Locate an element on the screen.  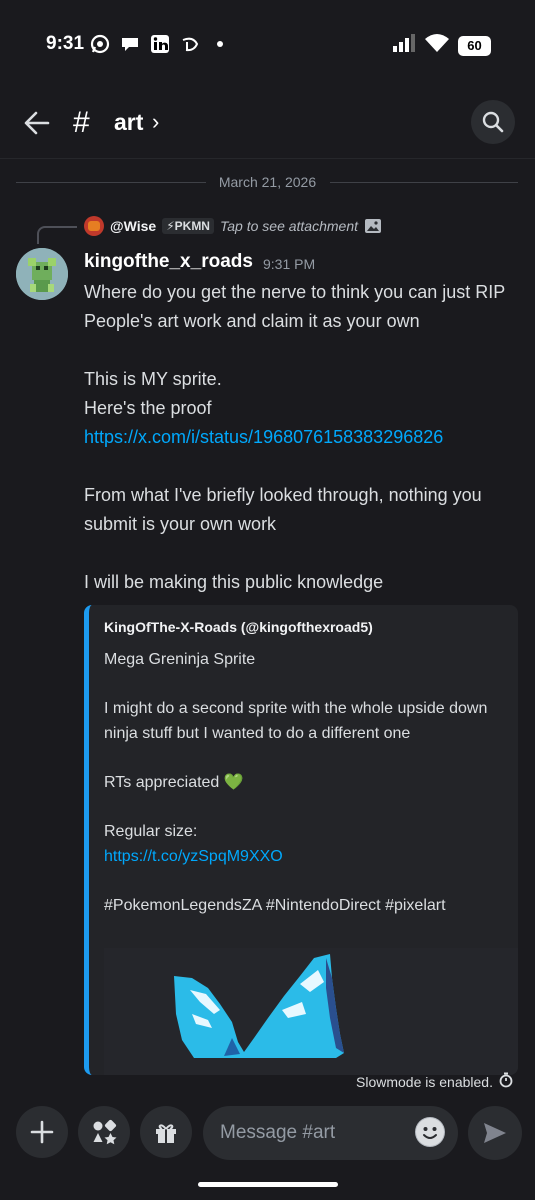
emoji-button is located at coordinates (430, 1132).